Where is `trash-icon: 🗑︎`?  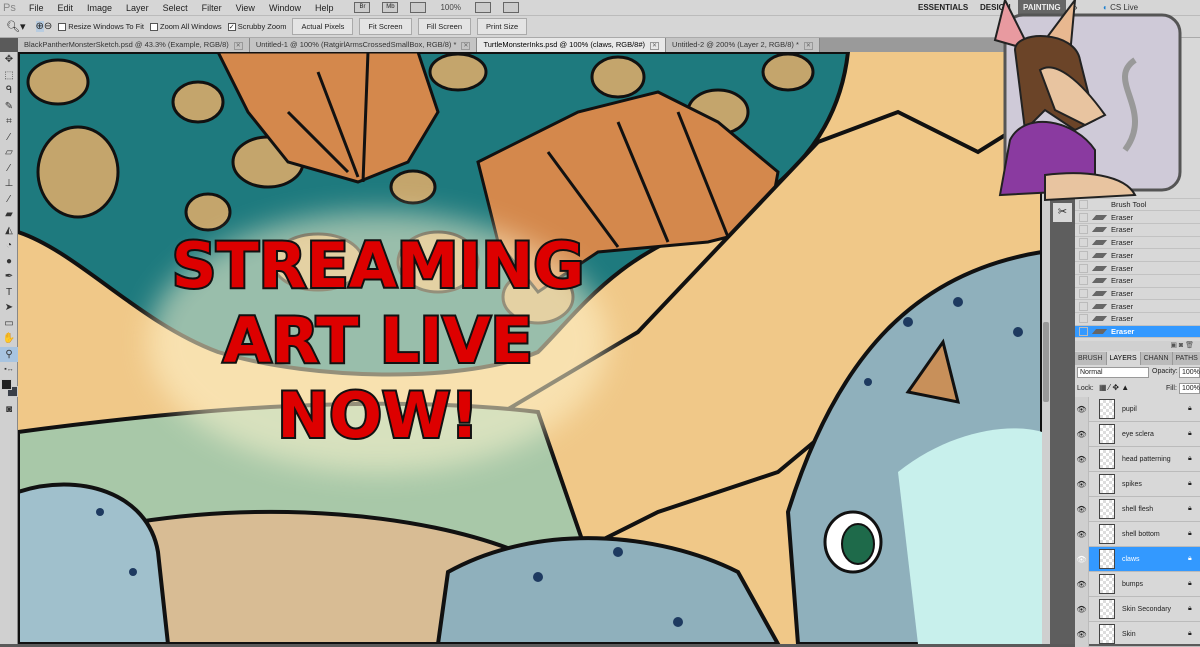
trash-icon: 🗑︎ is located at coordinates (1189, 345).